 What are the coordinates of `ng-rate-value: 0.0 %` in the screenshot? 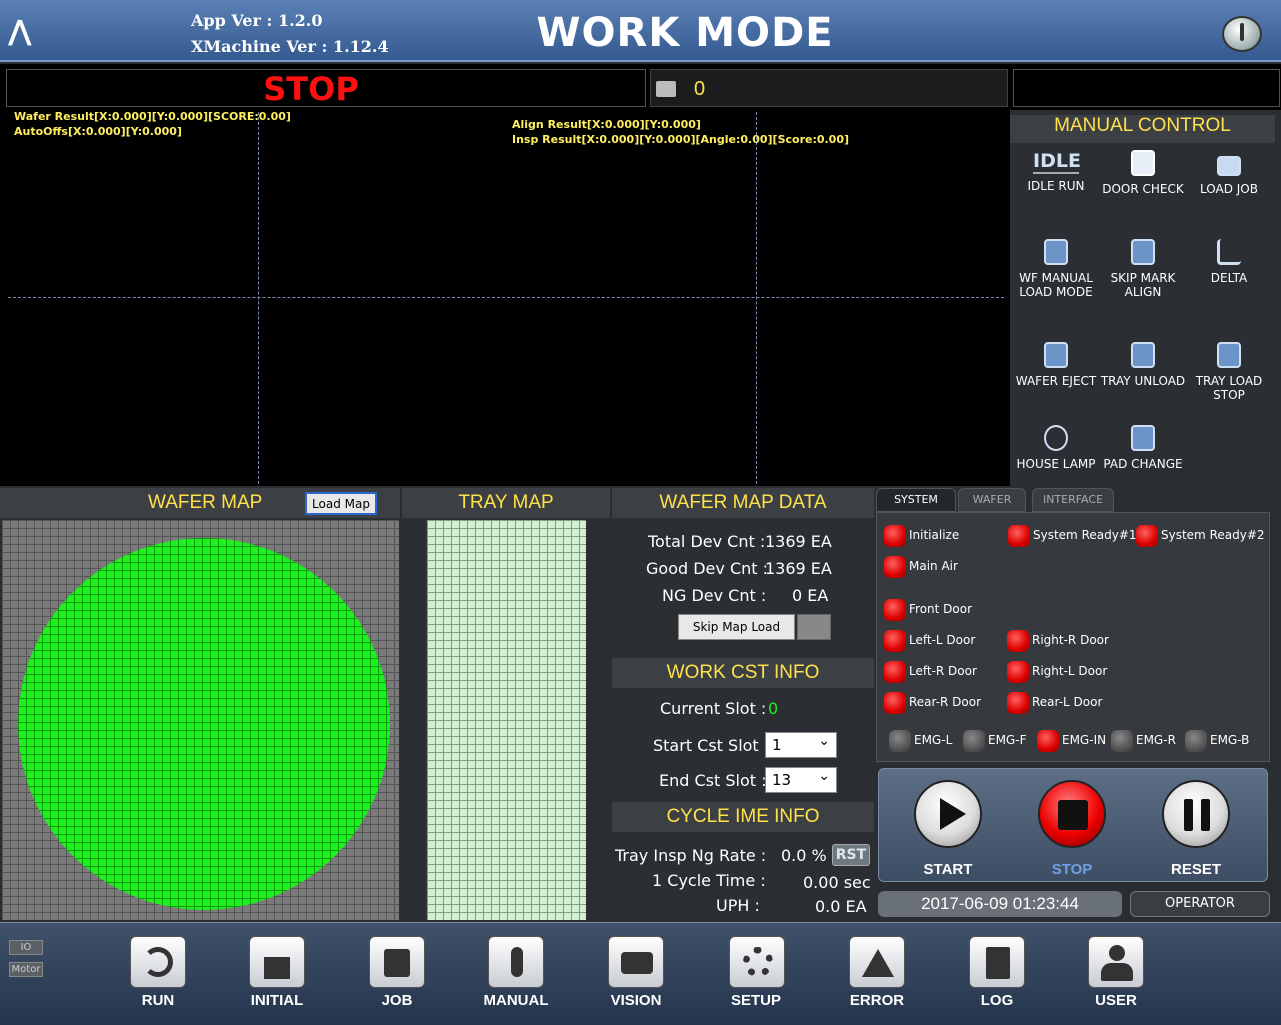 It's located at (804, 855).